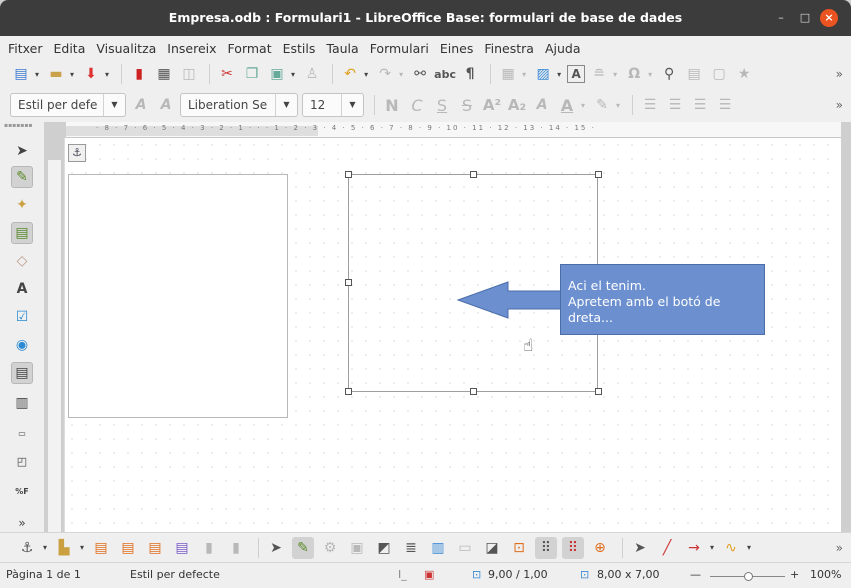 This screenshot has width=851, height=588. Describe the element at coordinates (37, 74) in the screenshot. I see `new-dropdown-icon: ▾` at that location.